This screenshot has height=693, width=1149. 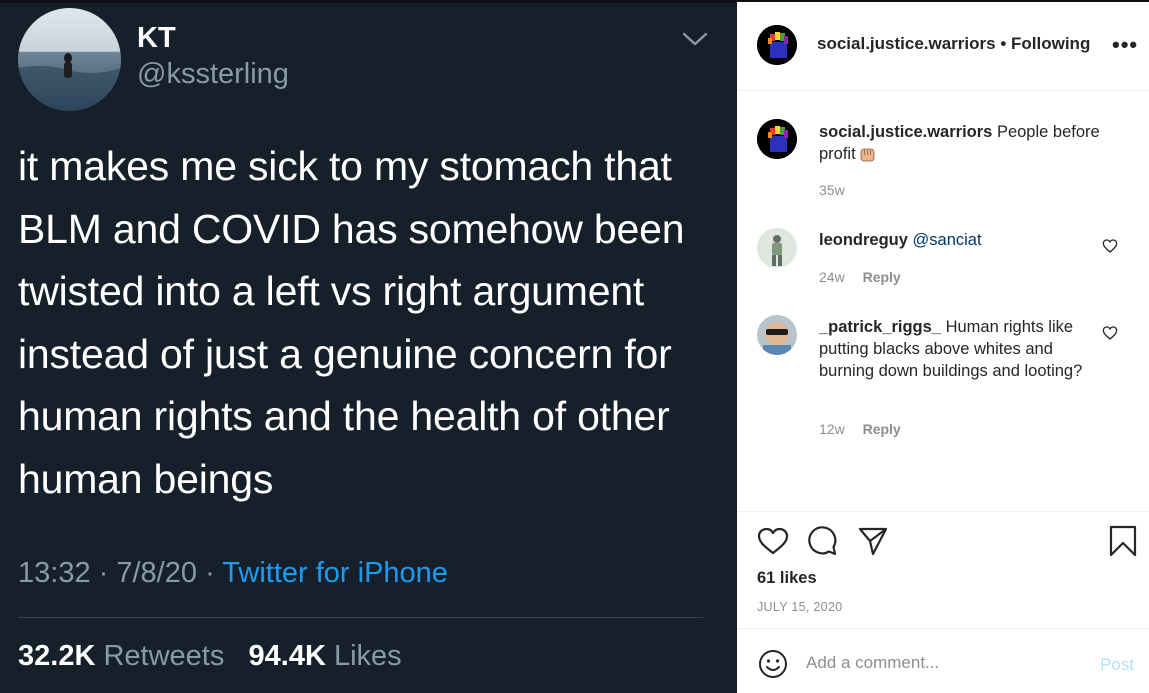 I want to click on tweet-handle: @kssterling, so click(x=213, y=74).